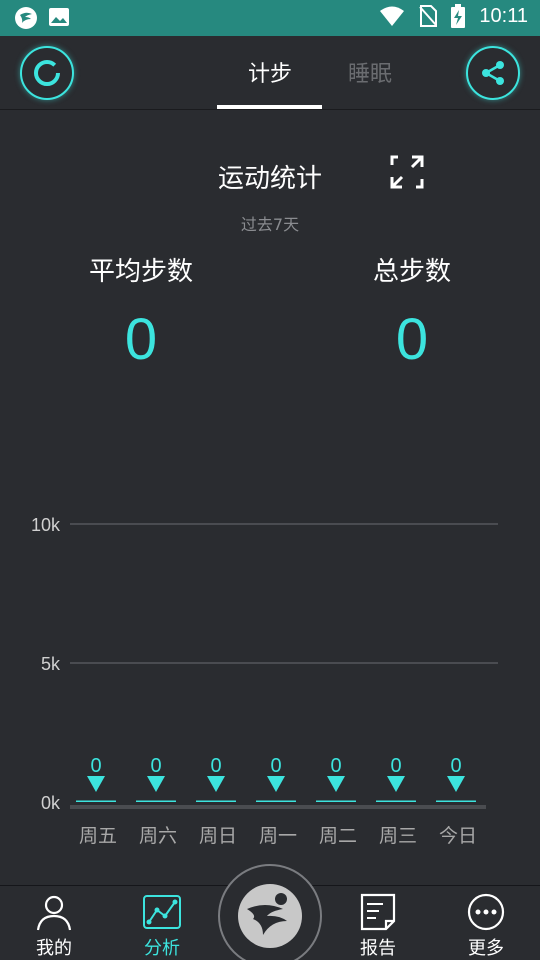 This screenshot has height=960, width=540. Describe the element at coordinates (278, 836) in the screenshot. I see `x-tick-label: 周一` at that location.